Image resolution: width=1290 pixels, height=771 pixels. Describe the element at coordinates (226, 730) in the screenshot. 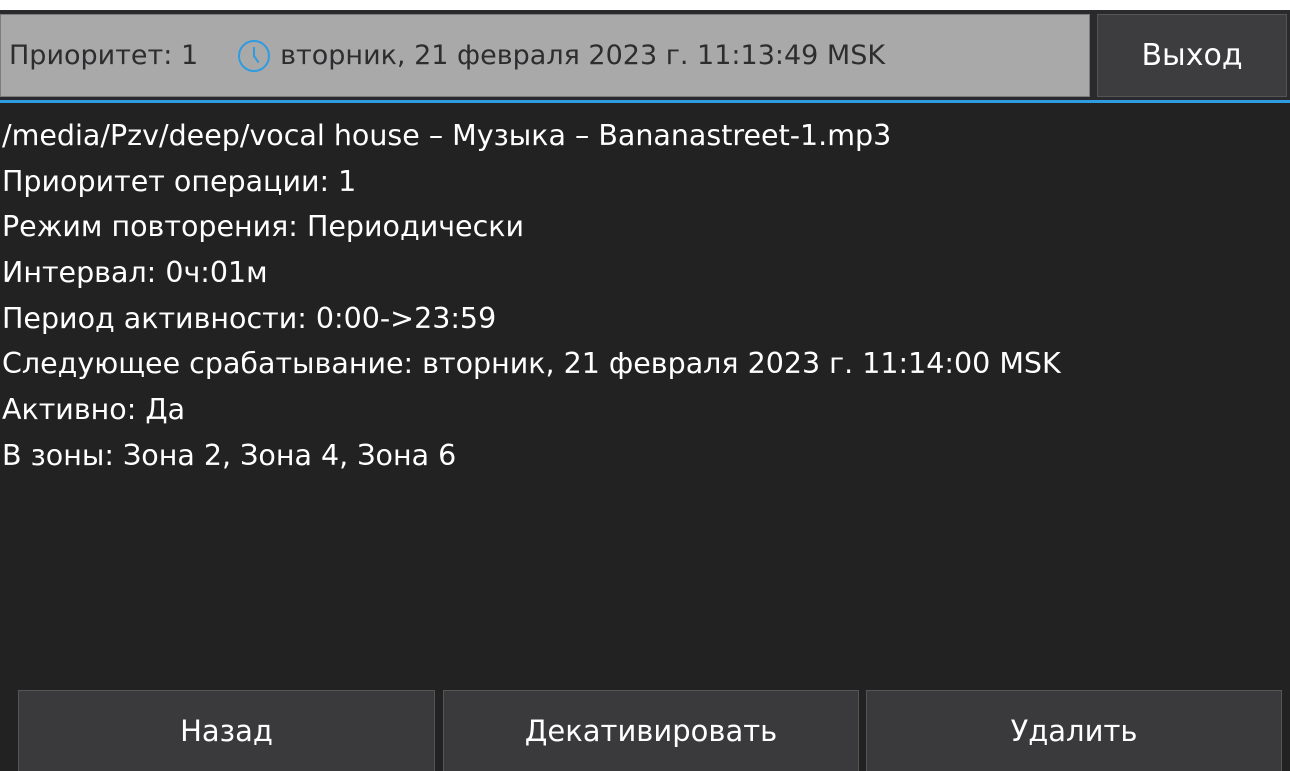

I see `back-button: Назад` at that location.